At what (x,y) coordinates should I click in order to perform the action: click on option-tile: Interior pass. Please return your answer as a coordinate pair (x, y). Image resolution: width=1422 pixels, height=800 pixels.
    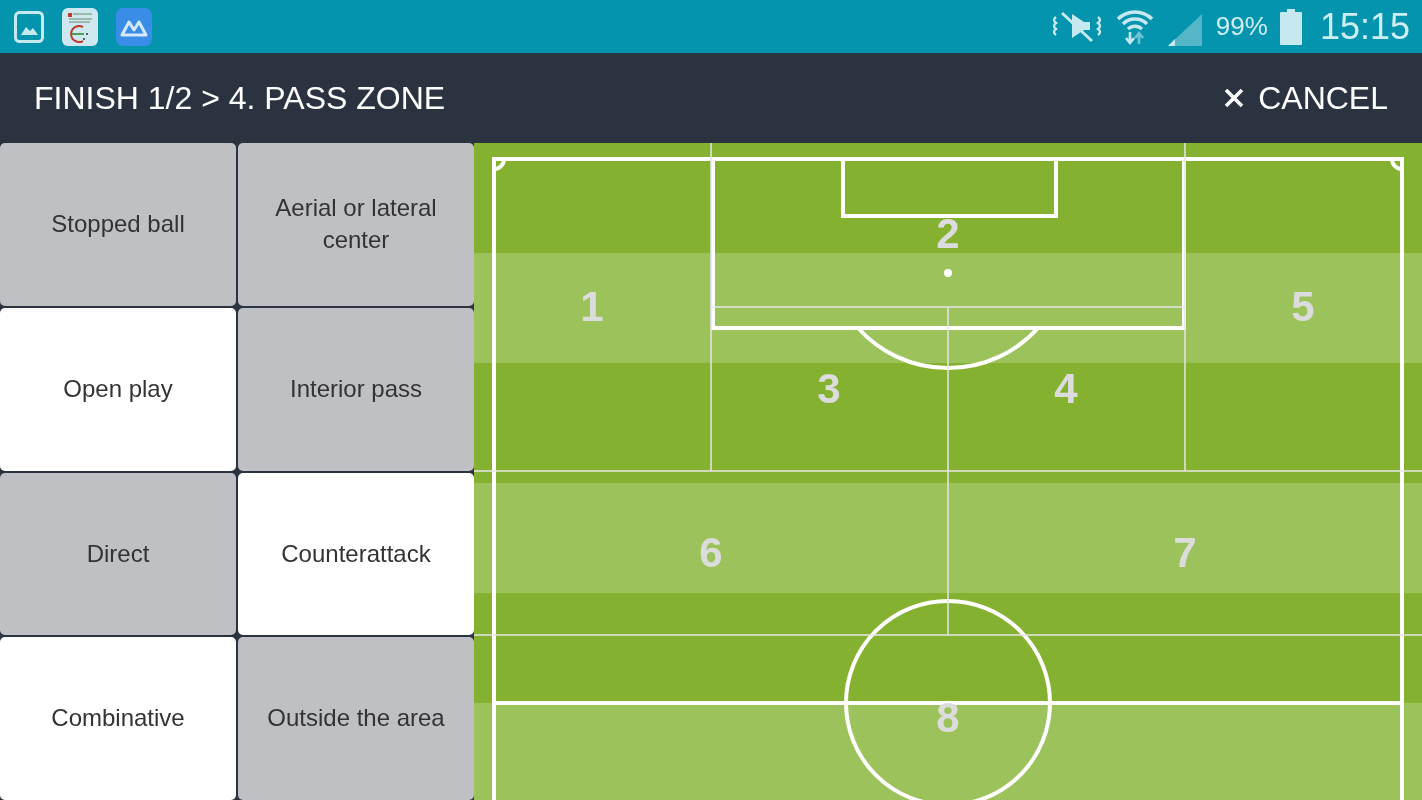
    Looking at the image, I should click on (356, 389).